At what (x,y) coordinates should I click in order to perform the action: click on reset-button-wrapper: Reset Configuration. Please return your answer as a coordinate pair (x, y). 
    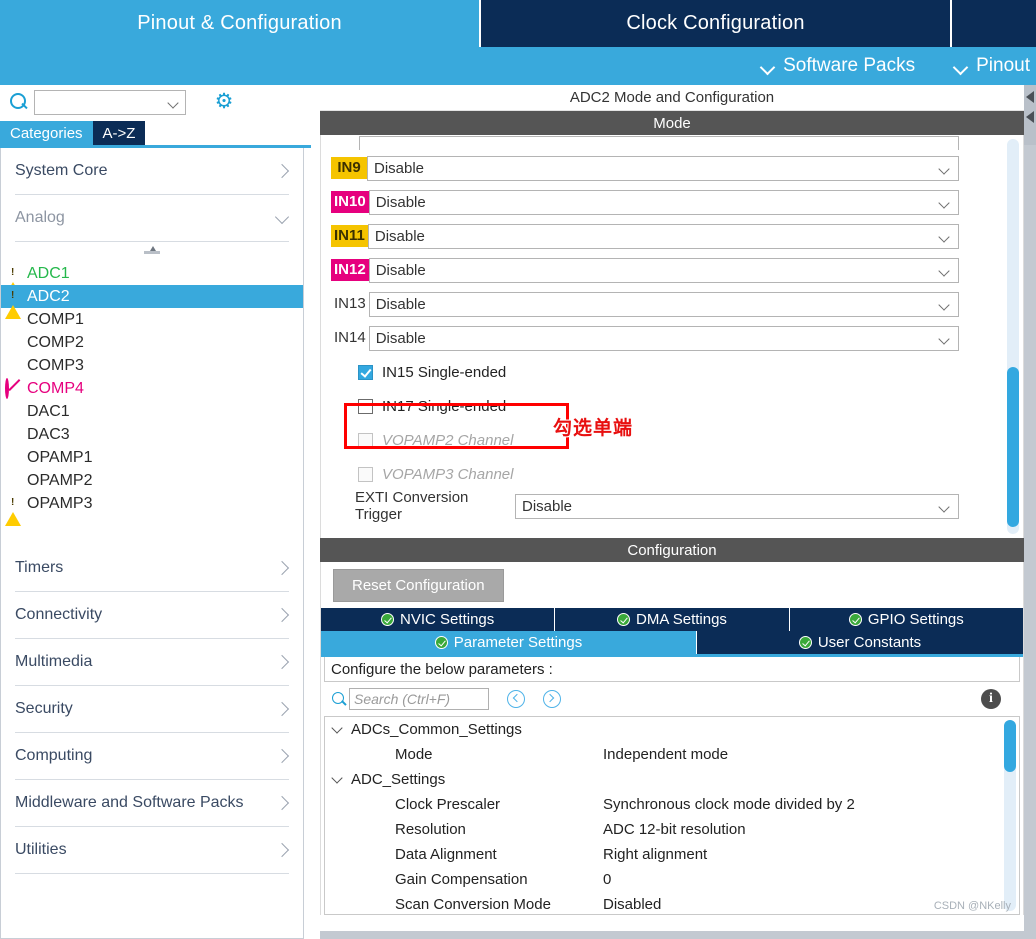
    Looking at the image, I should click on (672, 585).